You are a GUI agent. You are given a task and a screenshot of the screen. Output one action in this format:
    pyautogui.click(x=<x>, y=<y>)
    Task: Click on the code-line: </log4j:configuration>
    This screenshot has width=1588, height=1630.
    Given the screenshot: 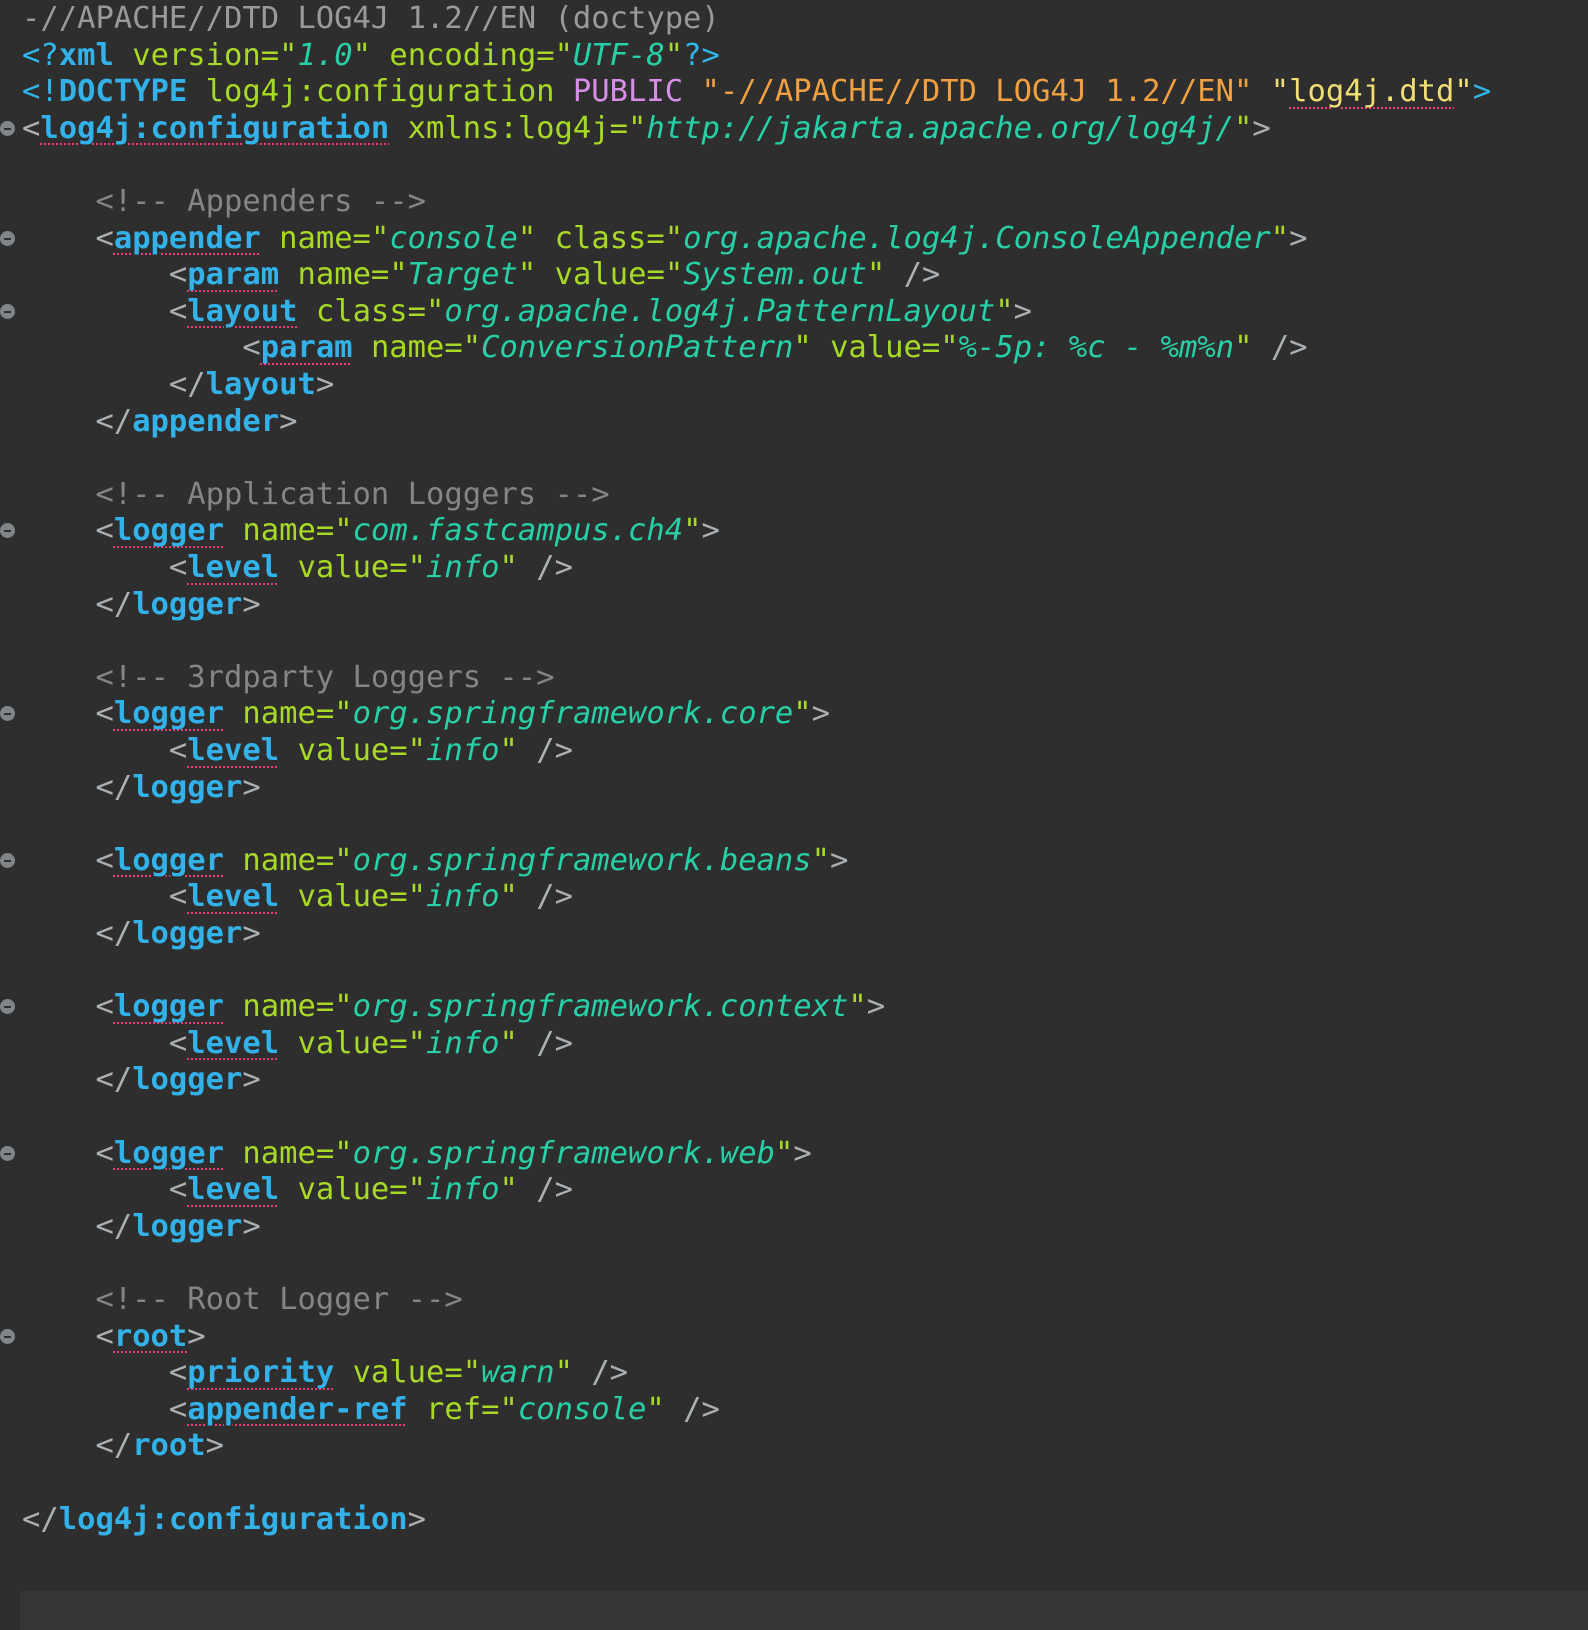 What is the action you would take?
    pyautogui.click(x=224, y=1520)
    